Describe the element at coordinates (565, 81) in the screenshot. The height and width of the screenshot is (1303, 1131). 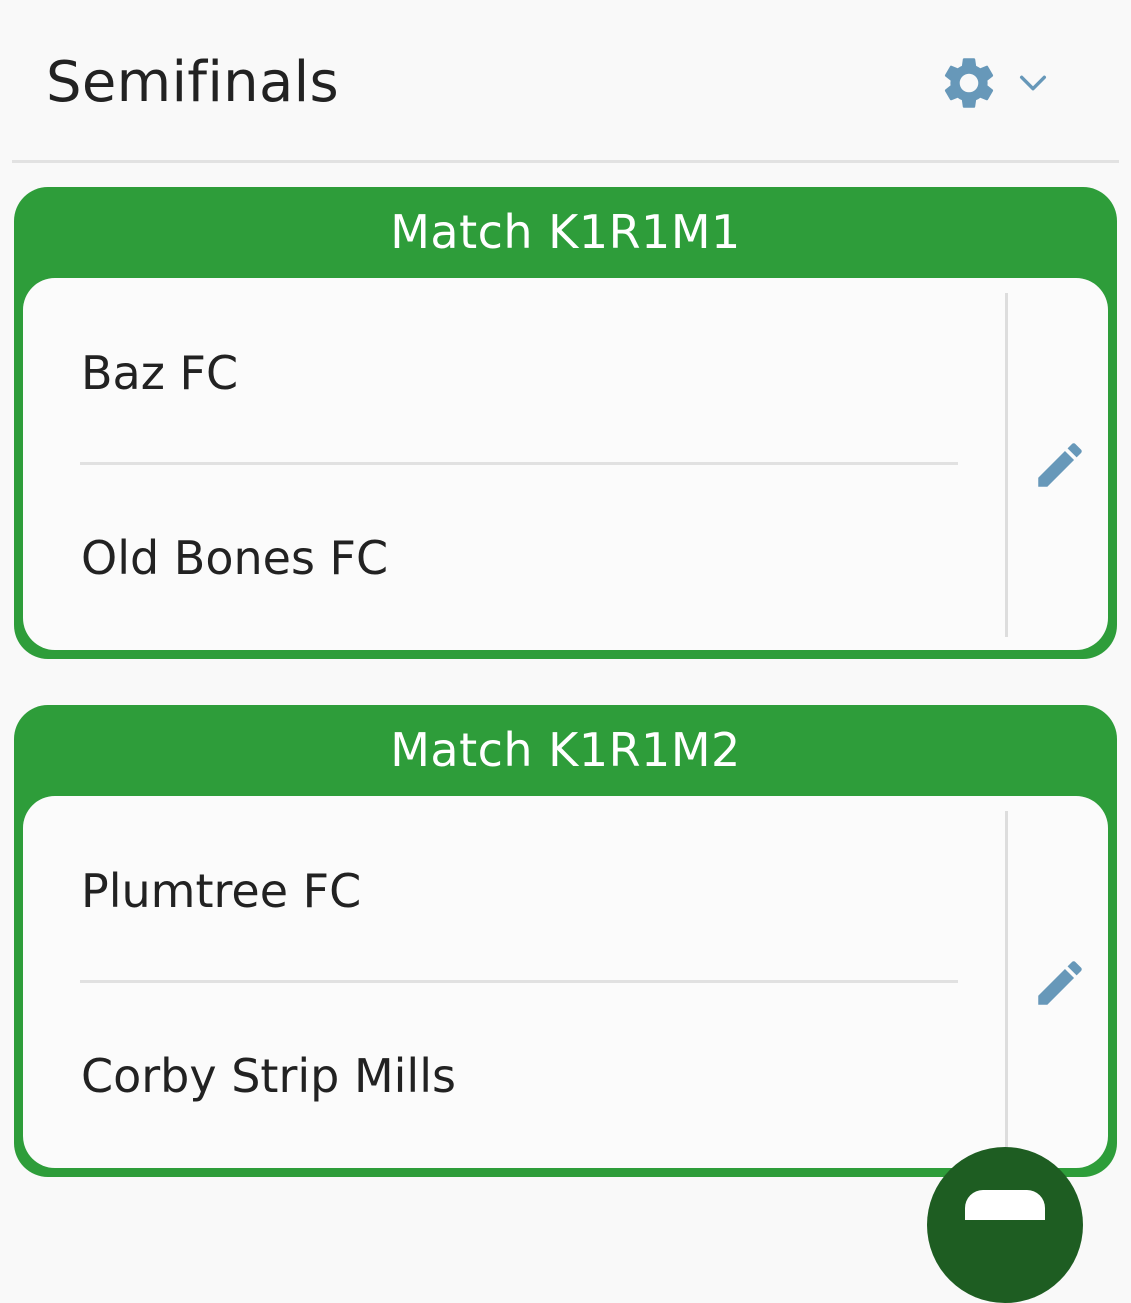
I see `app-header: Semifinals` at that location.